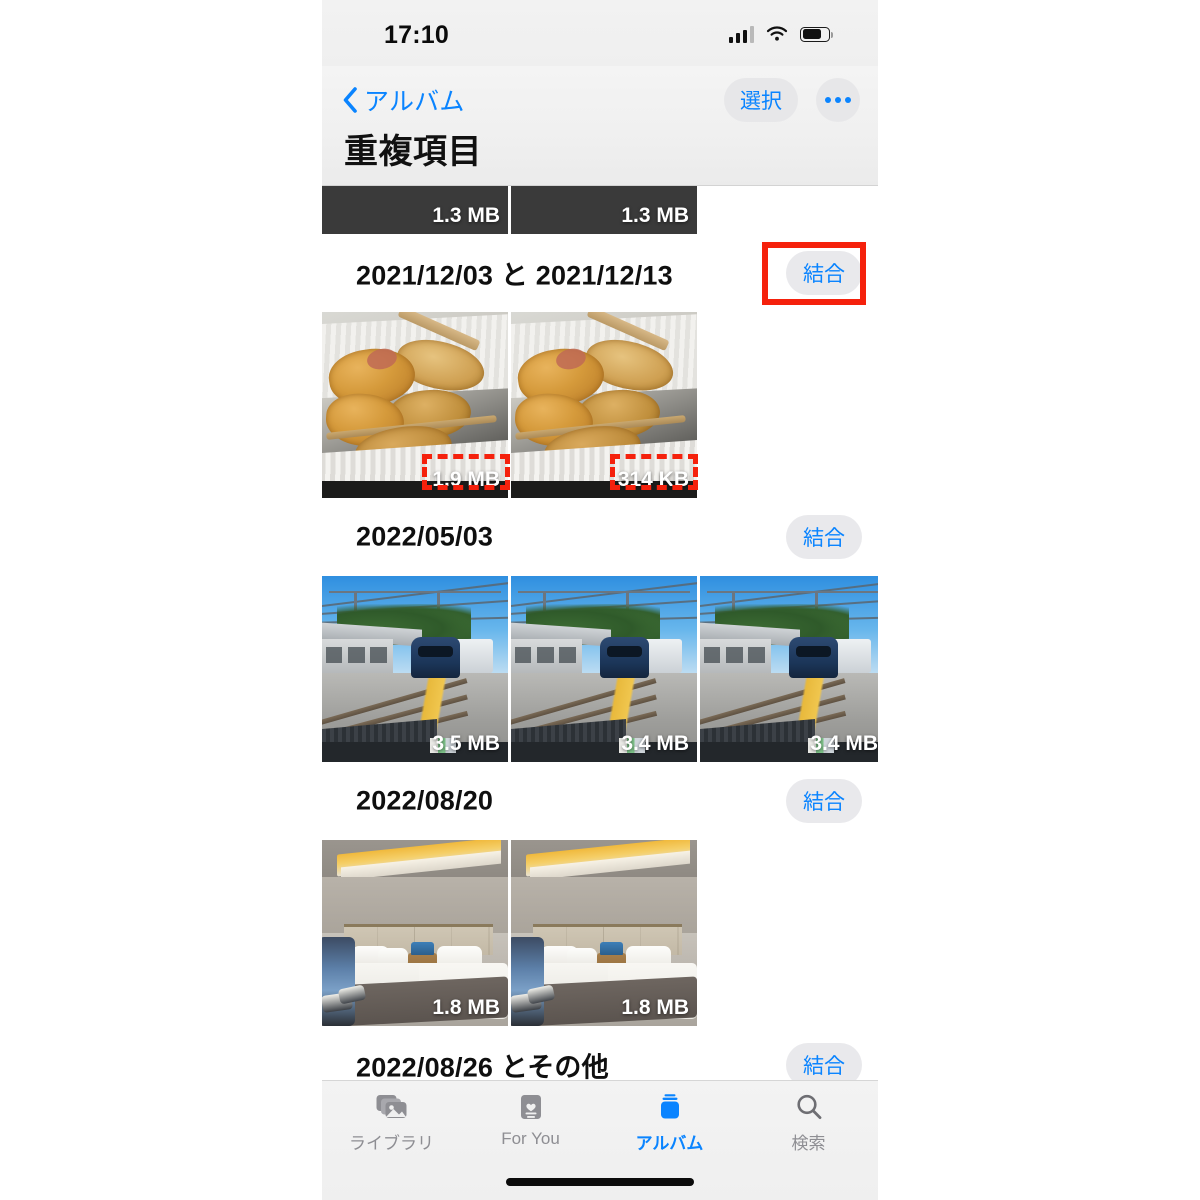 The width and height of the screenshot is (1200, 1200). I want to click on tab-label: アルバム, so click(669, 1143).